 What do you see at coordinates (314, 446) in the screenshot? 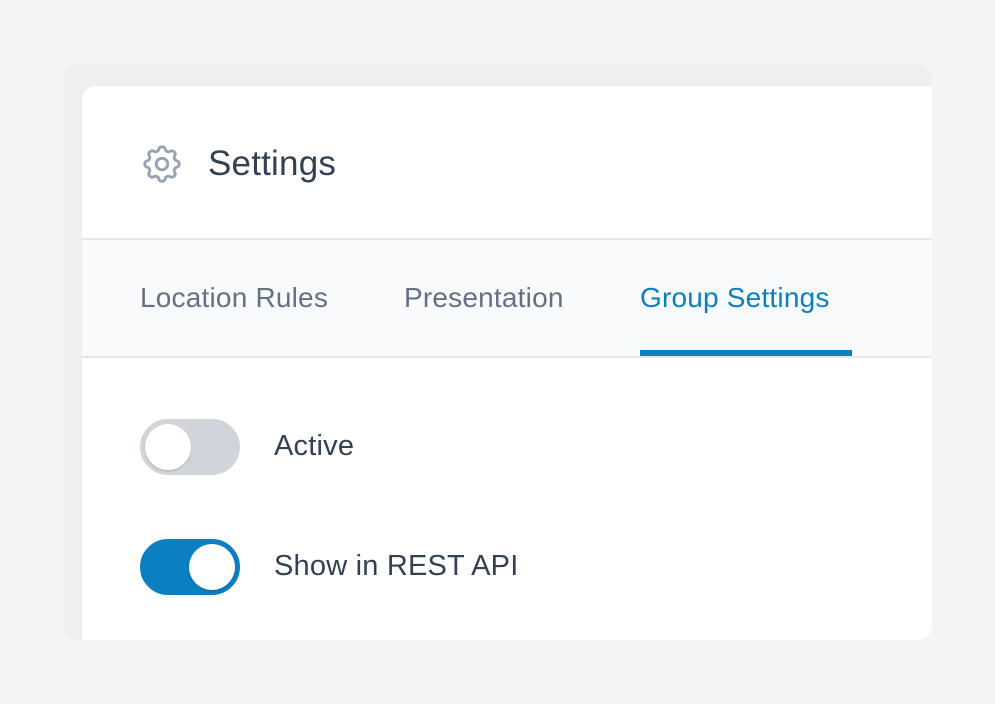
I see `active-label: Active` at bounding box center [314, 446].